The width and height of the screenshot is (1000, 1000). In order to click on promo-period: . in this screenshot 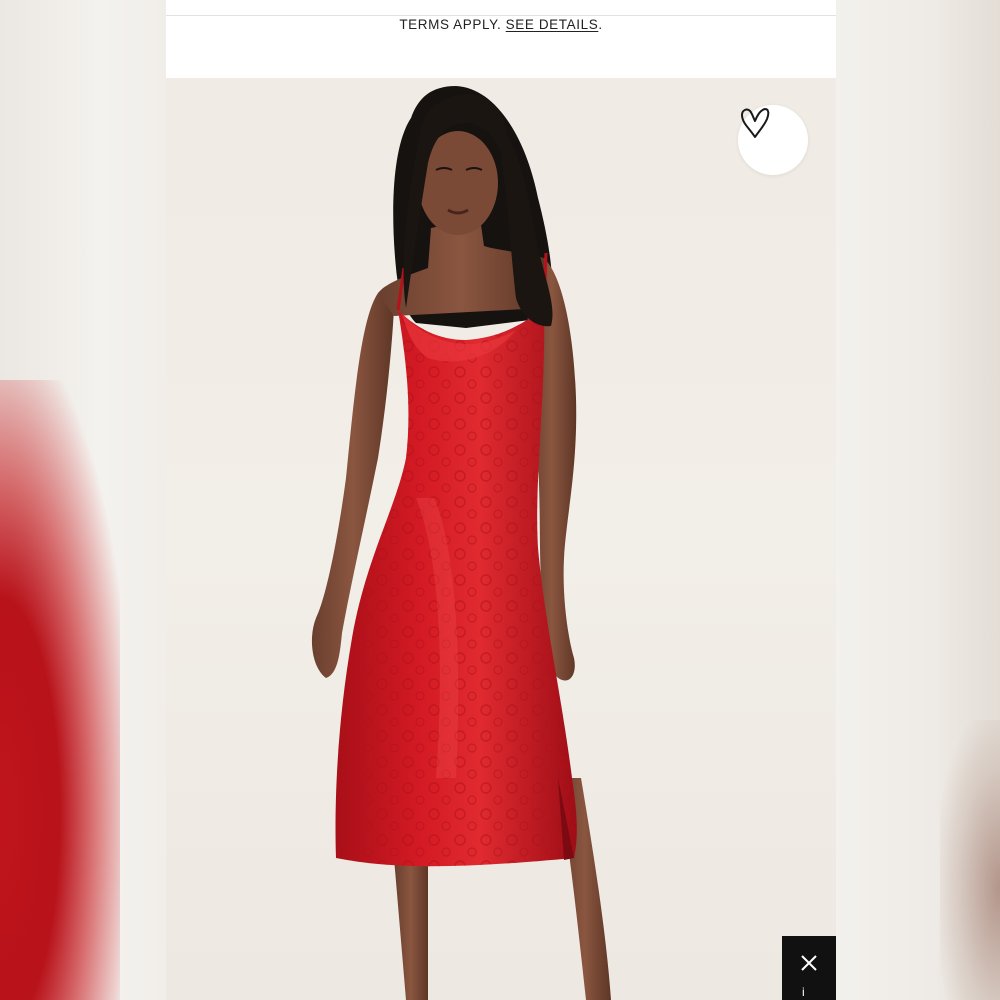, I will do `click(600, 24)`.